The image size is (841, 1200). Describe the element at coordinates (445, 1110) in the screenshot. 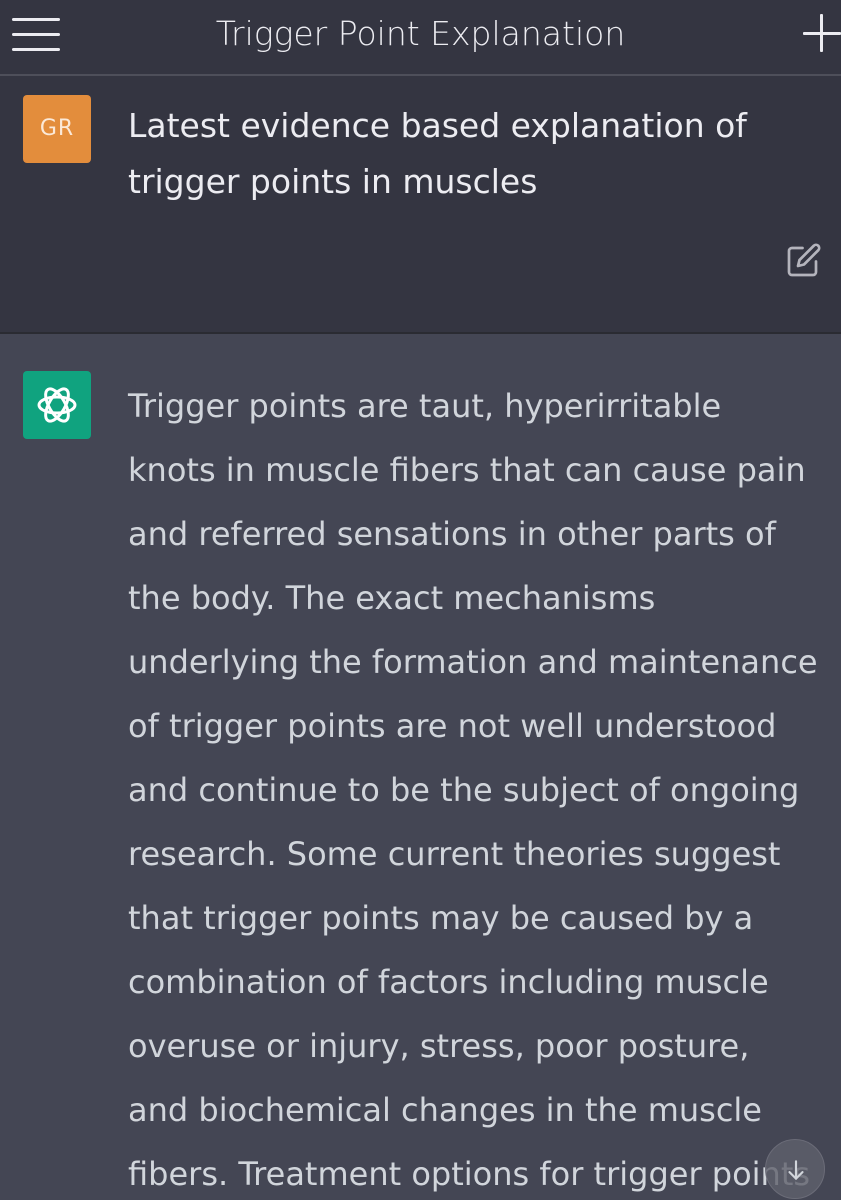

I see `assistant-text-line: and biochemical changes in the muscle` at that location.